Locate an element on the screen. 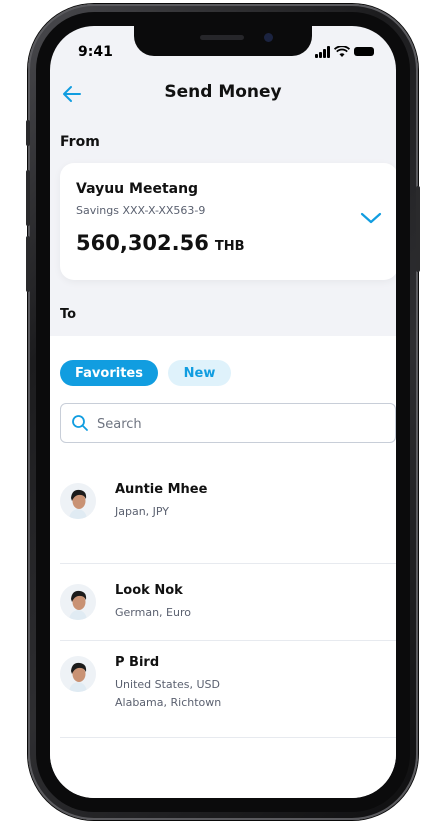 The height and width of the screenshot is (825, 444). wifi-icon is located at coordinates (342, 51).